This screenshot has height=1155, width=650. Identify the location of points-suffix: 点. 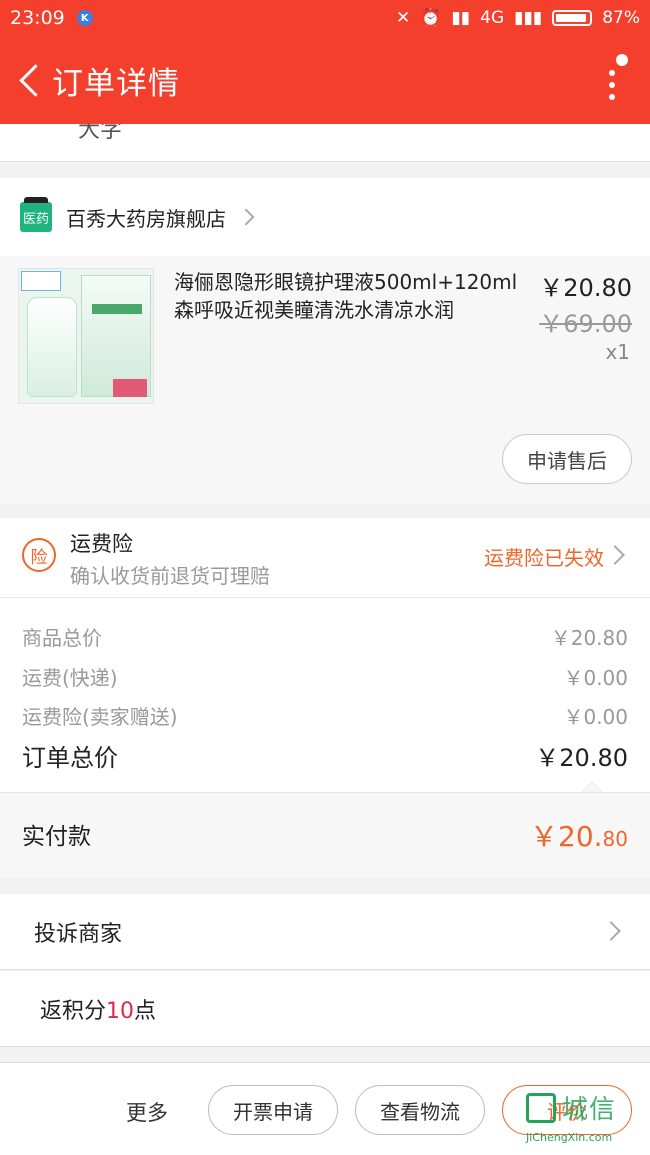
(145, 1011).